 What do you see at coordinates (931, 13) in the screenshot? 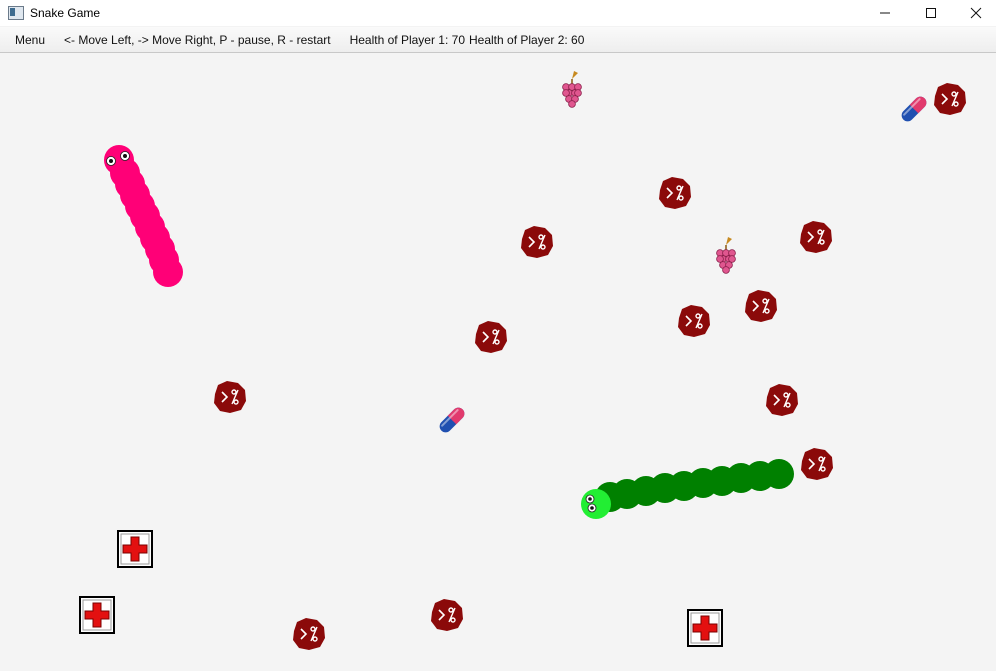
I see `maximize-button` at bounding box center [931, 13].